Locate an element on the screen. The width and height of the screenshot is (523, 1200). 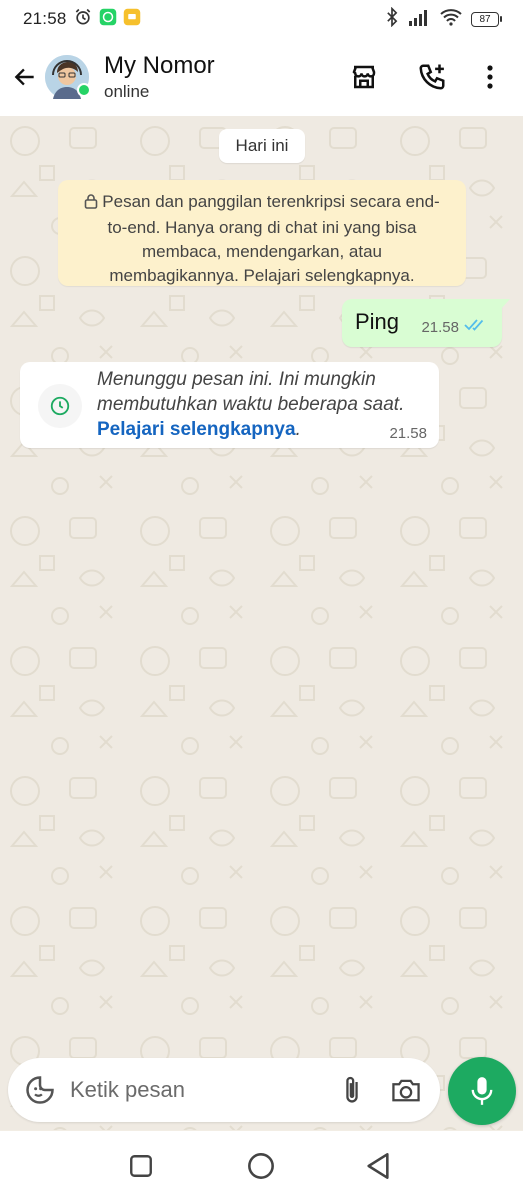
status-bar: 21:58 87 is located at coordinates (261, 19).